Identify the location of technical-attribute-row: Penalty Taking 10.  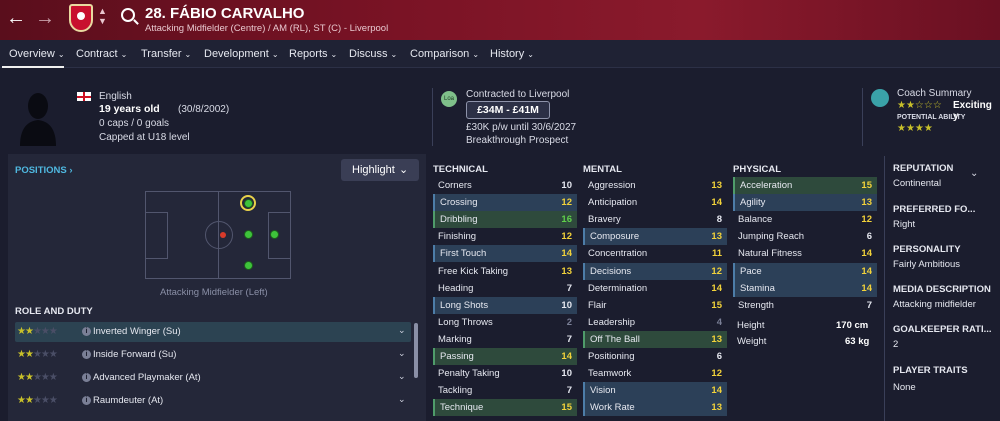
(505, 373).